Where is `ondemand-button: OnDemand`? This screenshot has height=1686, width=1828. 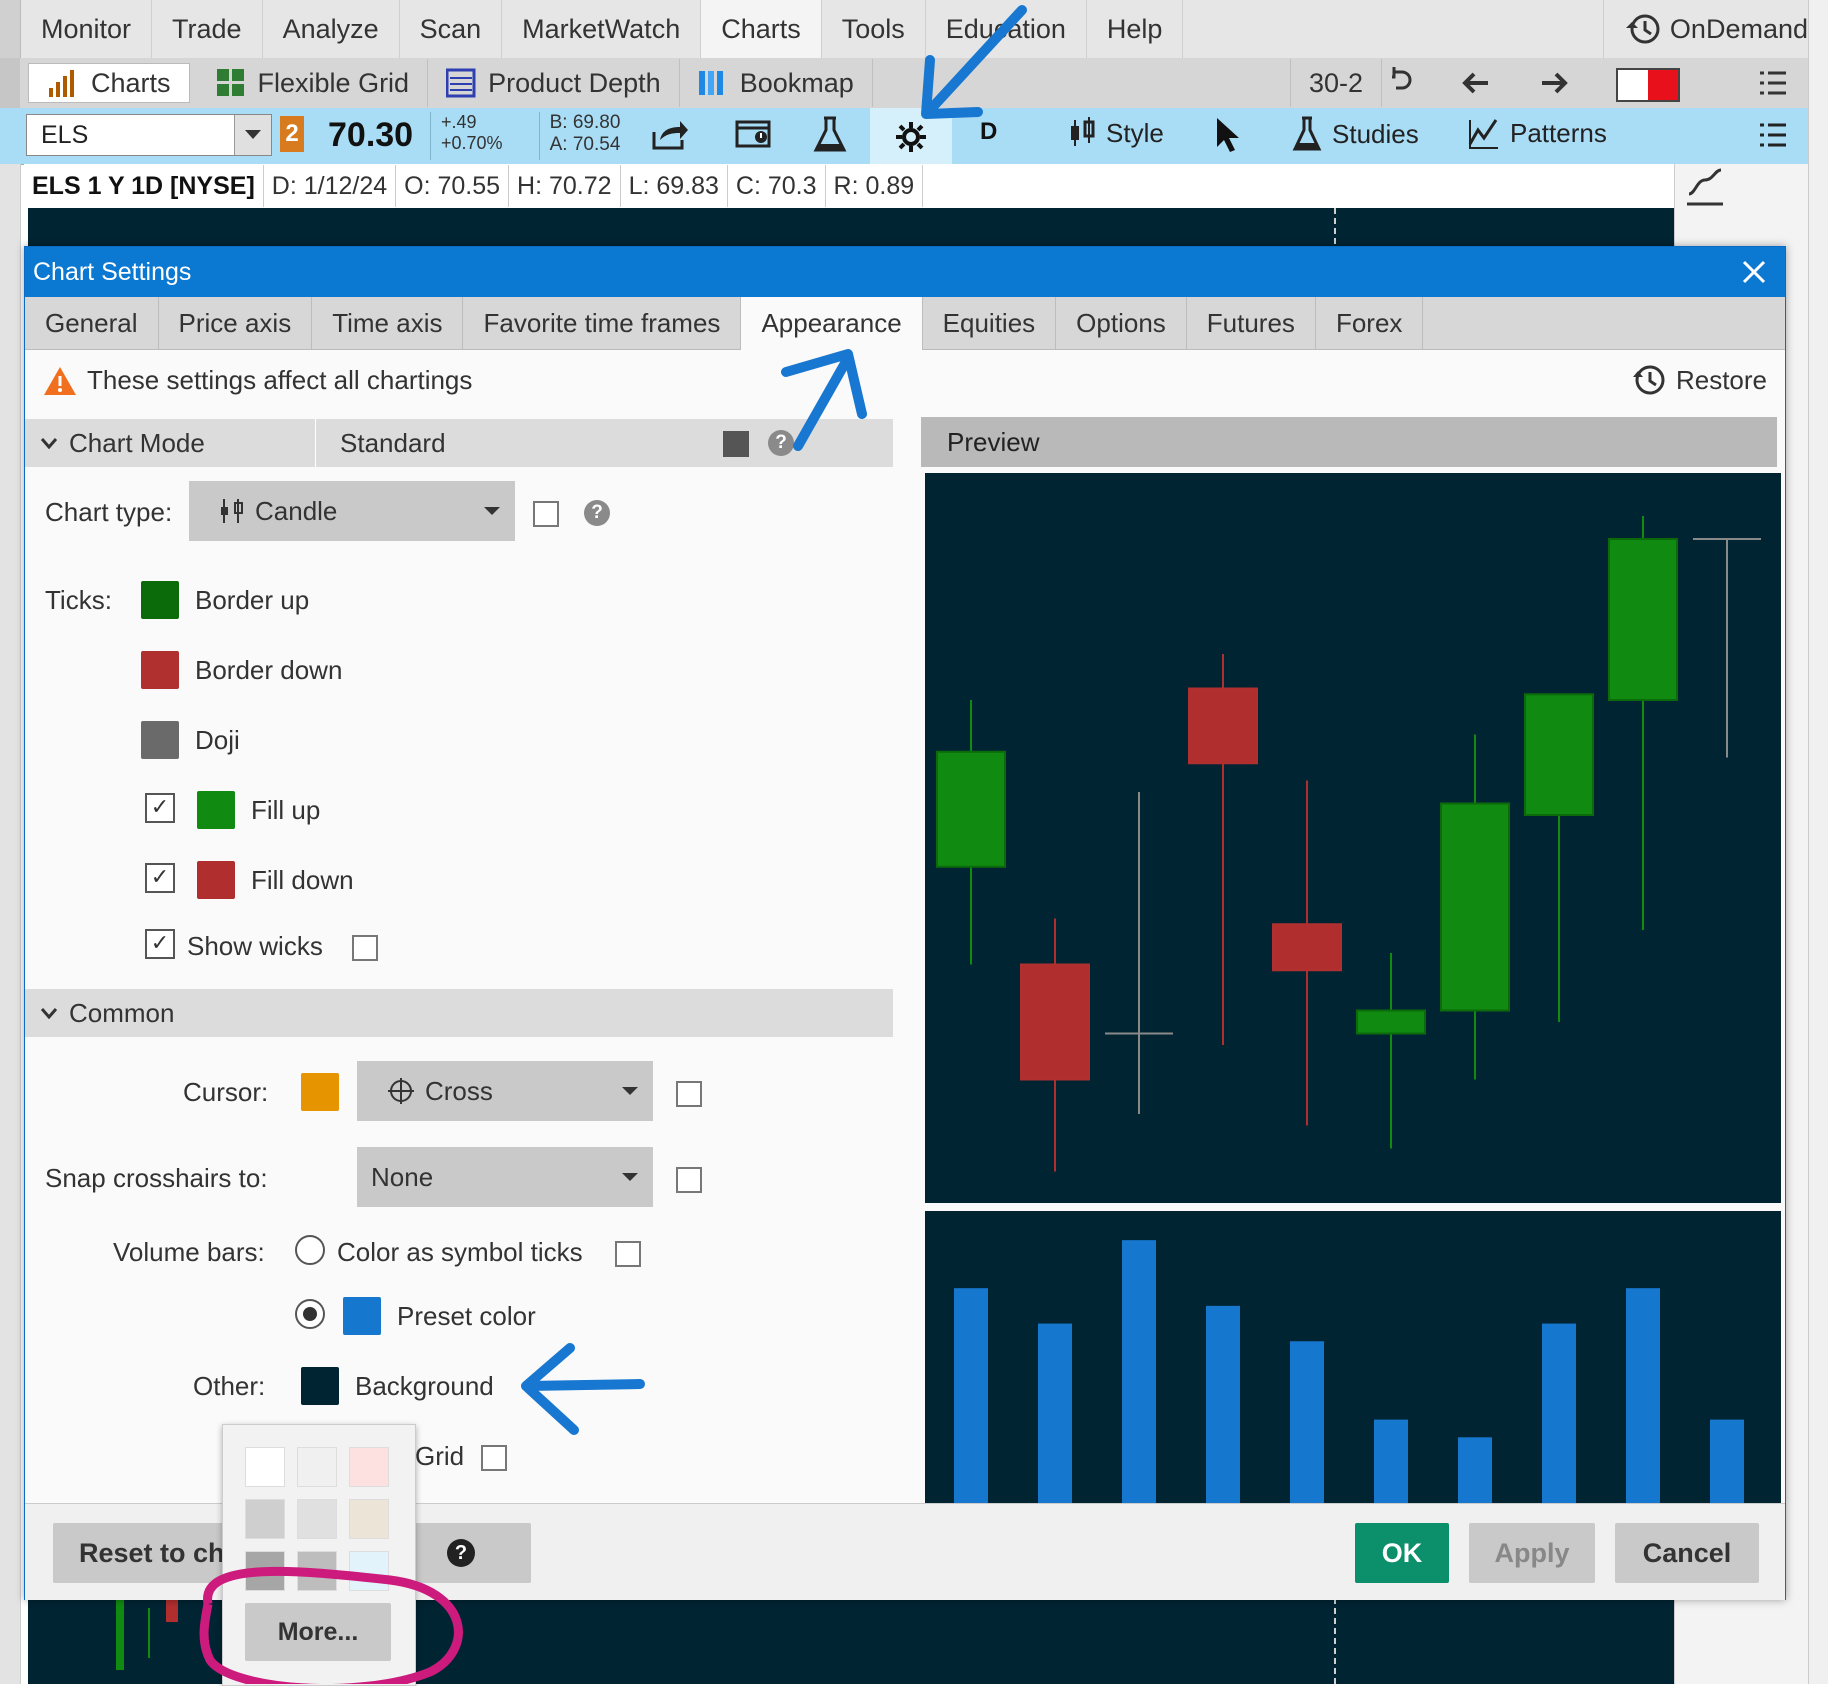 ondemand-button: OnDemand is located at coordinates (1715, 29).